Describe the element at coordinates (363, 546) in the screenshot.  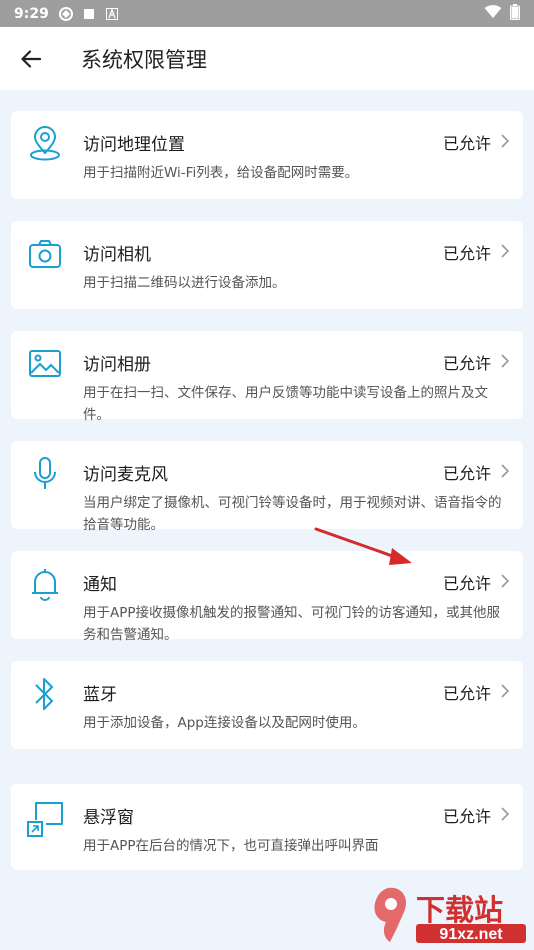
I see `annotation-arrow` at that location.